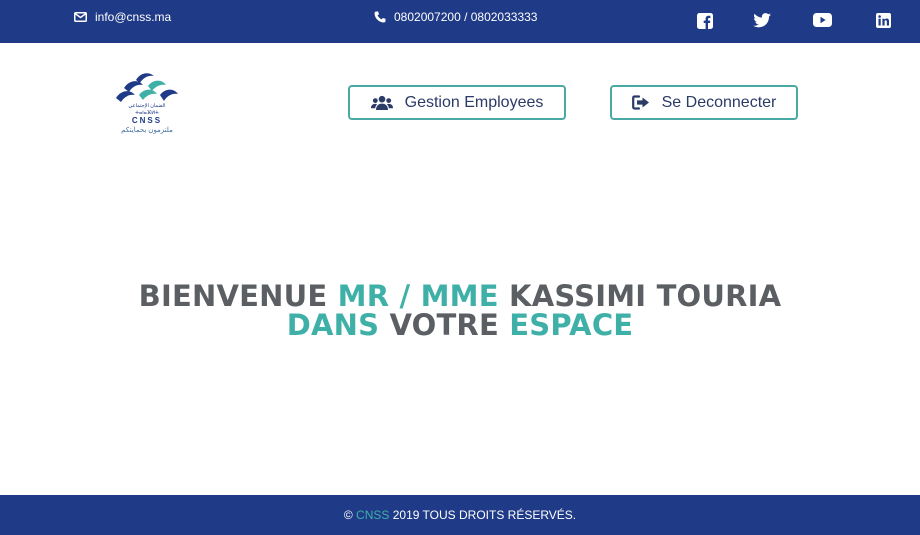 This screenshot has height=535, width=920. I want to click on logo-name: CNSS, so click(147, 120).